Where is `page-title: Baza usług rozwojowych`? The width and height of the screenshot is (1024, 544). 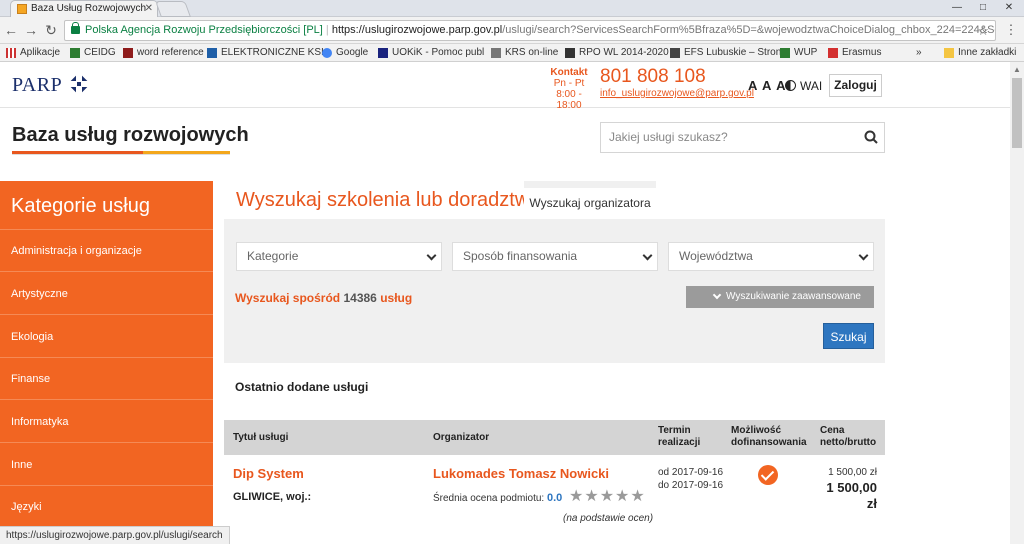
page-title: Baza usług rozwojowych is located at coordinates (130, 135).